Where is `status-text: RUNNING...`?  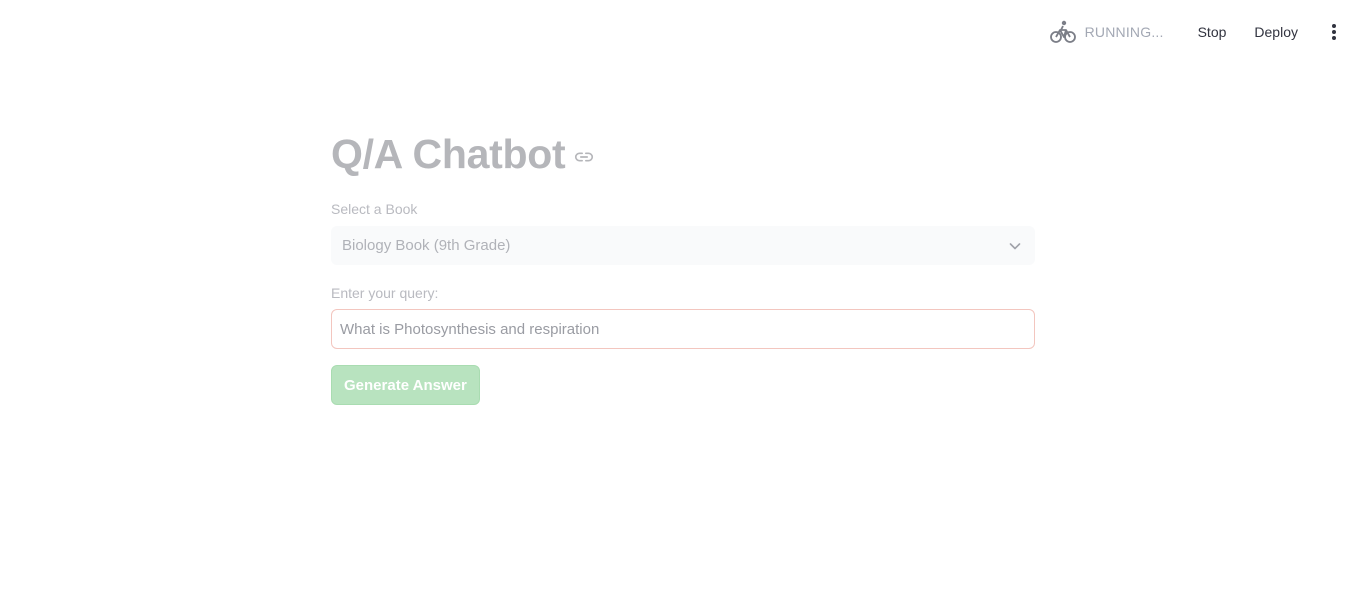 status-text: RUNNING... is located at coordinates (1124, 32).